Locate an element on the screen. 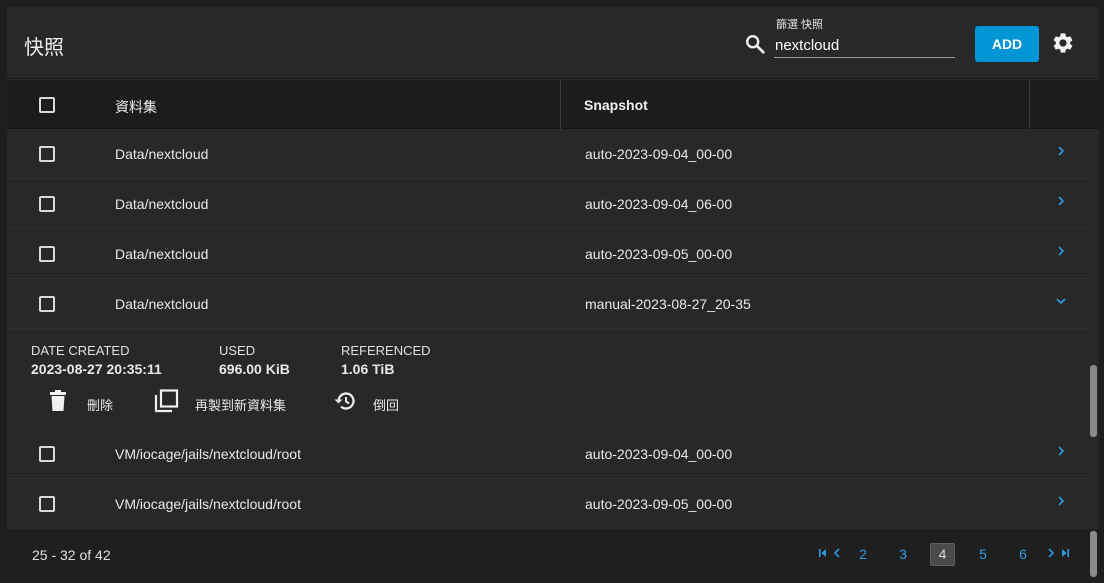 The width and height of the screenshot is (1104, 583). used-value: 696.00 KiB is located at coordinates (254, 369).